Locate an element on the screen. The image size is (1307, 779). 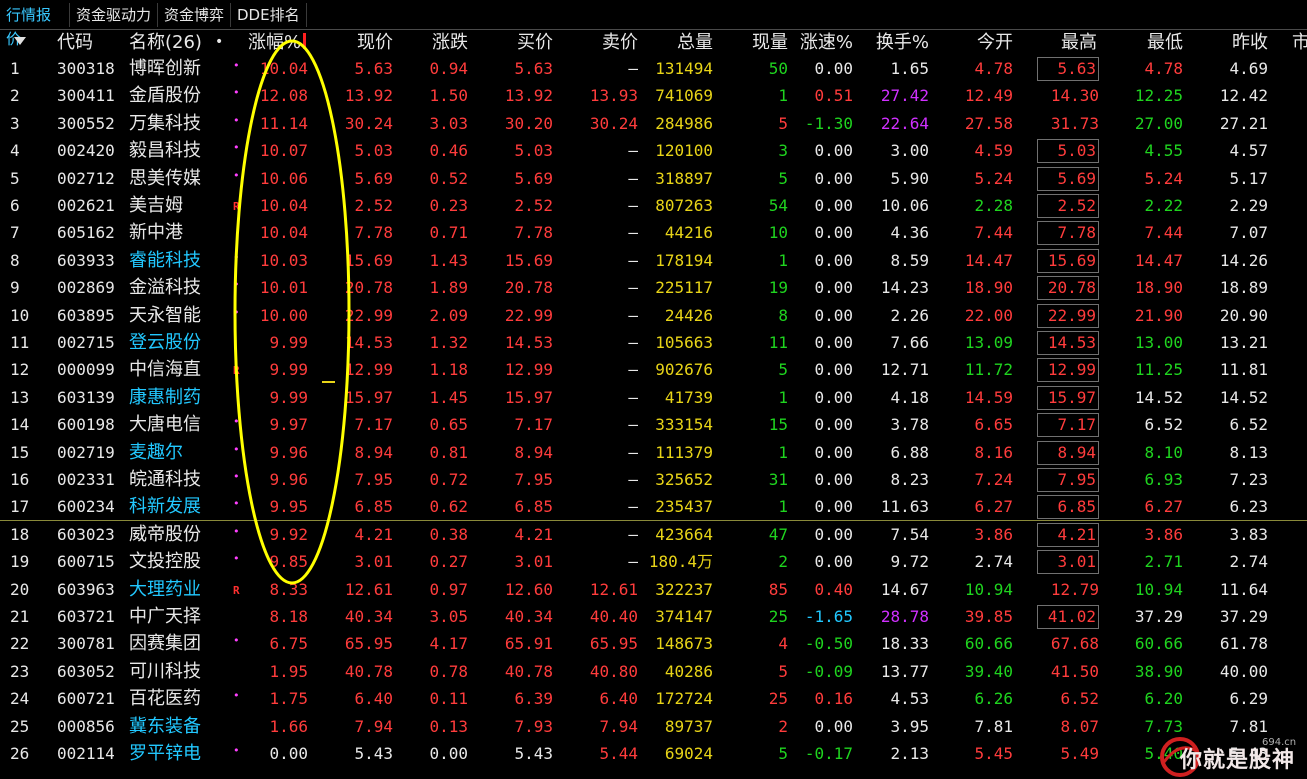
open-price: 14.59 is located at coordinates (988, 397).